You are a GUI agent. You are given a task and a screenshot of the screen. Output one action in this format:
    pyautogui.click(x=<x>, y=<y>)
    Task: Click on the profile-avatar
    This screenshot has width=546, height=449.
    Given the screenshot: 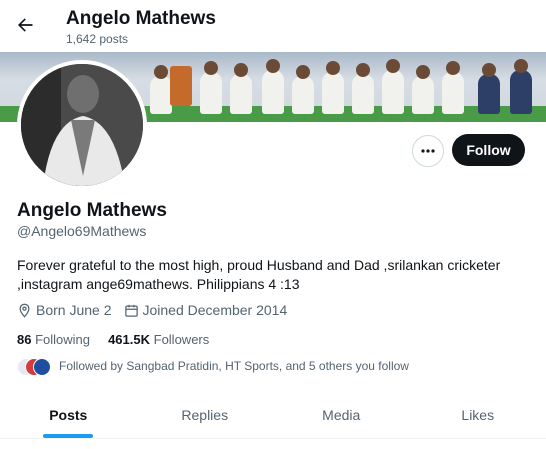 What is the action you would take?
    pyautogui.click(x=82, y=125)
    